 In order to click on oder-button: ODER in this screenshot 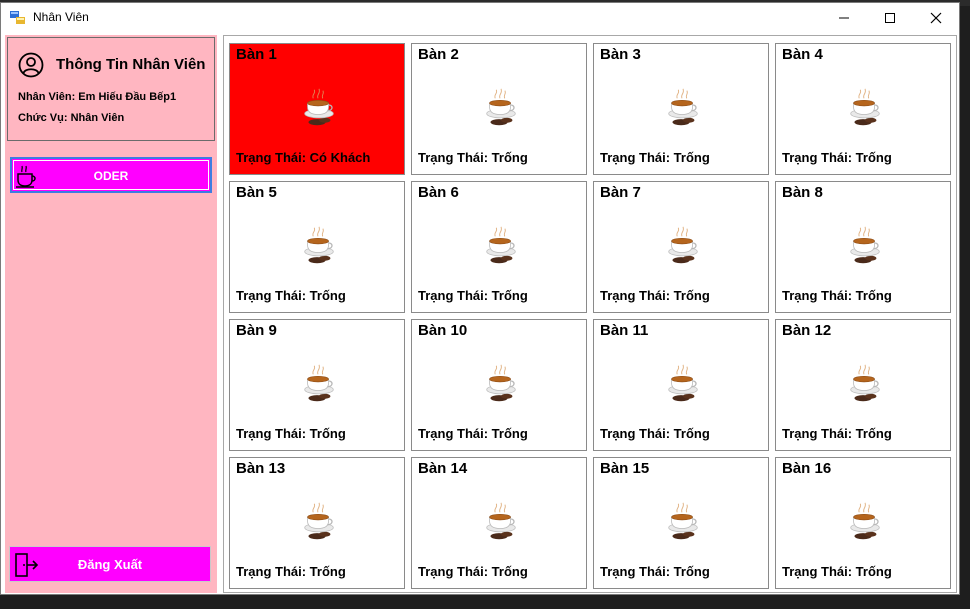, I will do `click(111, 175)`.